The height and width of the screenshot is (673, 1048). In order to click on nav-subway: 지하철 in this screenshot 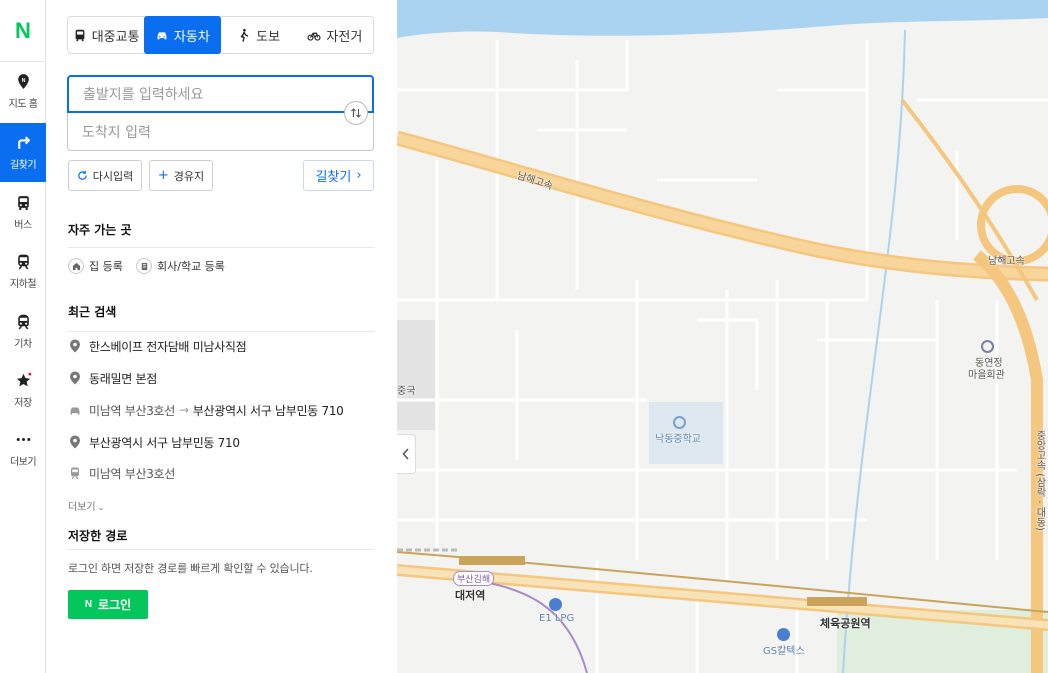, I will do `click(23, 271)`.